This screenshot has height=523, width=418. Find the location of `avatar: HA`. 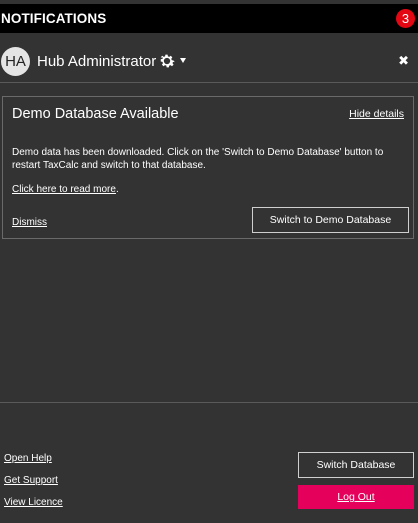

avatar: HA is located at coordinates (15, 61).